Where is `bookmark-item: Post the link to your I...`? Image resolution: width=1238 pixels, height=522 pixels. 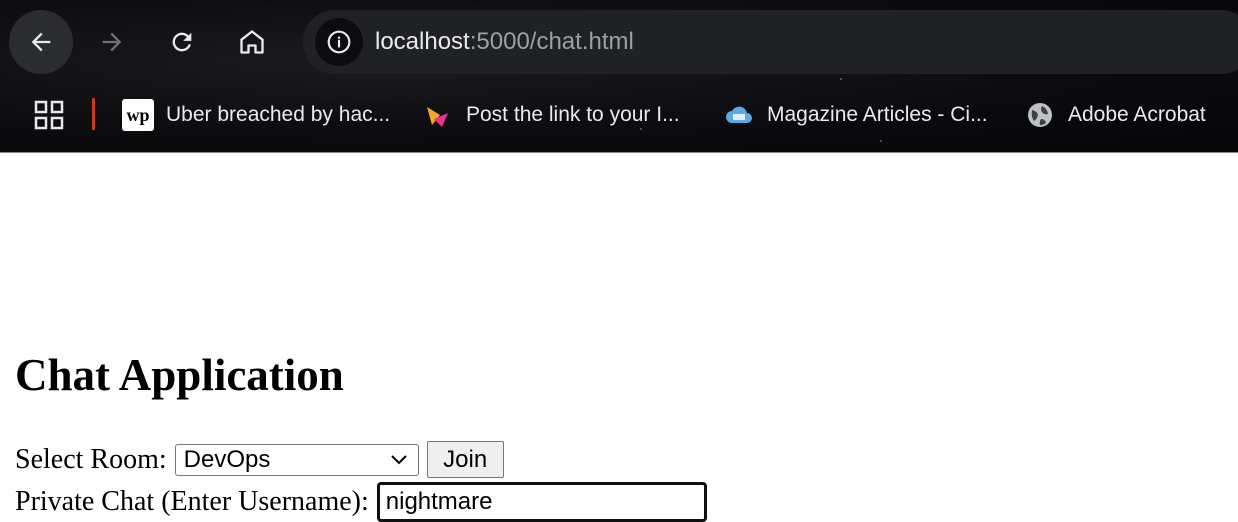
bookmark-item: Post the link to your I... is located at coordinates (551, 115).